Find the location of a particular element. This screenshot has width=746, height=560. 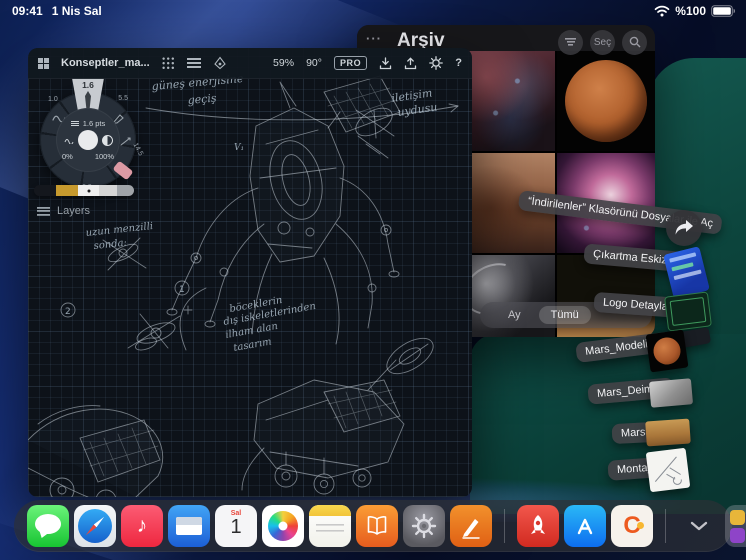

dock-app-music: ♪ is located at coordinates (142, 526).